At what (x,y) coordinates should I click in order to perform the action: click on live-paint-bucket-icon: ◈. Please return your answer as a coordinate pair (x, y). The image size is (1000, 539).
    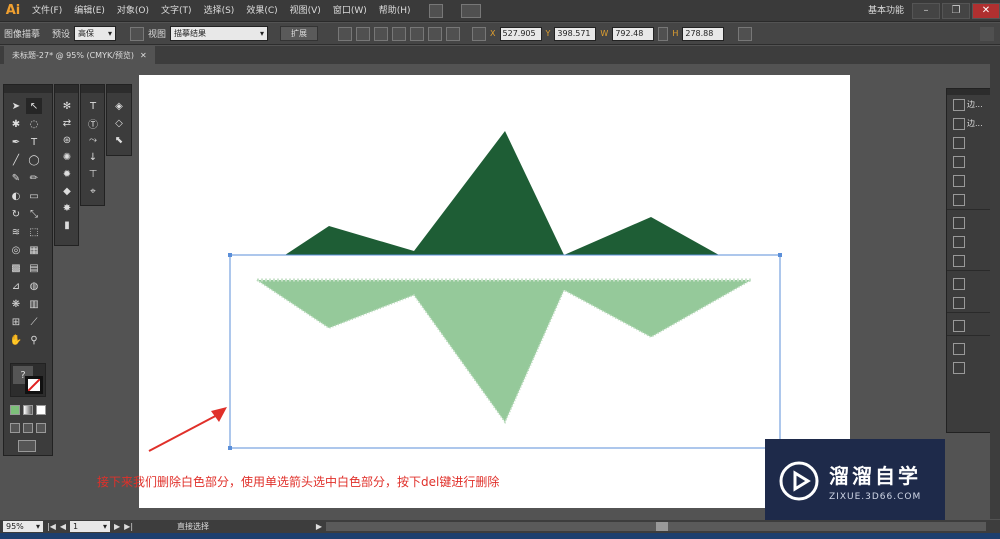
    Looking at the image, I should click on (119, 106).